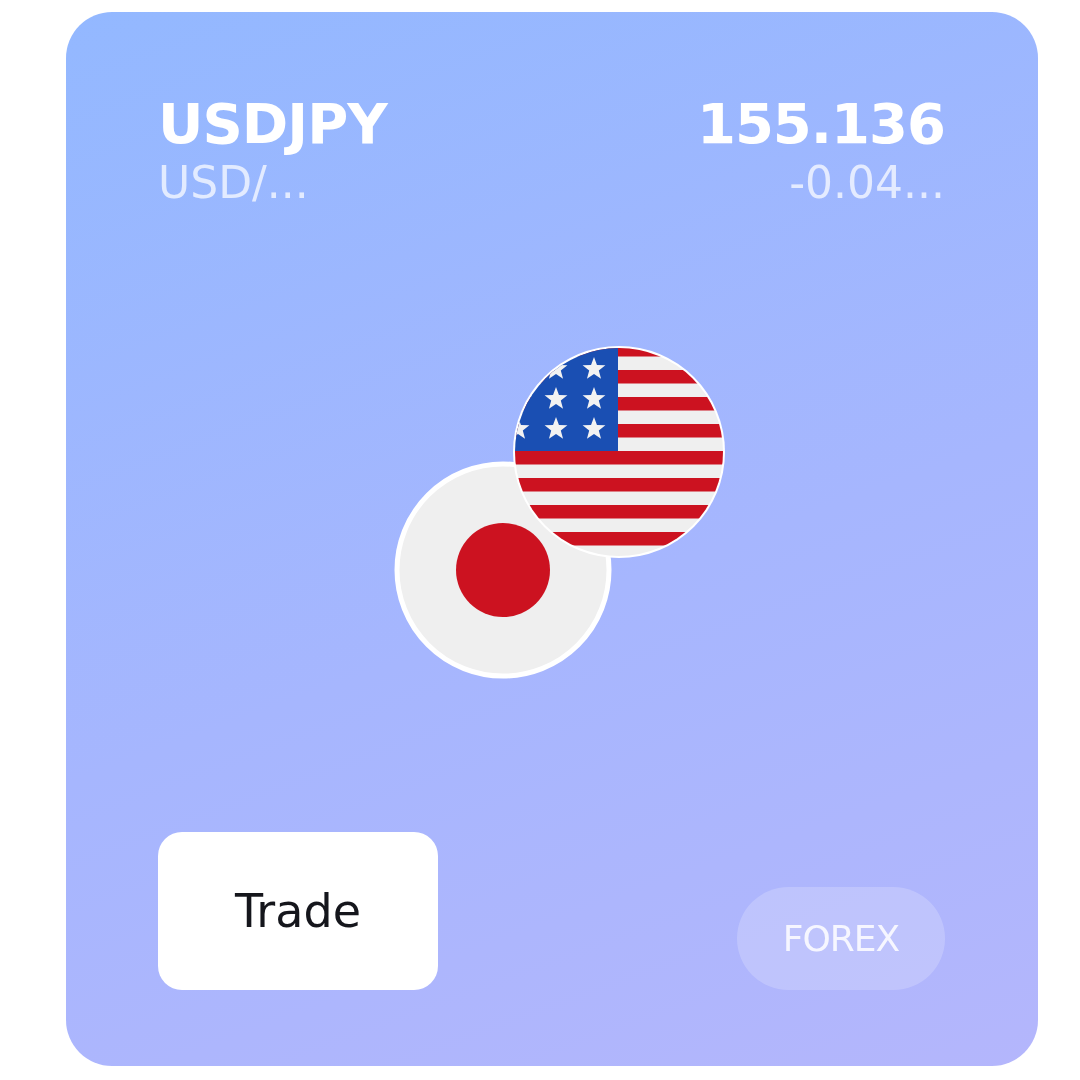  I want to click on symbol-label: USDJPY, so click(272, 124).